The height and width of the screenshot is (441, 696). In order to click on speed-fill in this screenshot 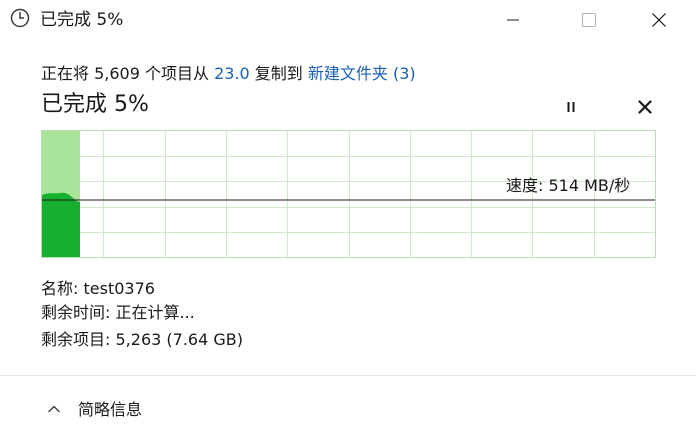, I will do `click(61, 224)`.